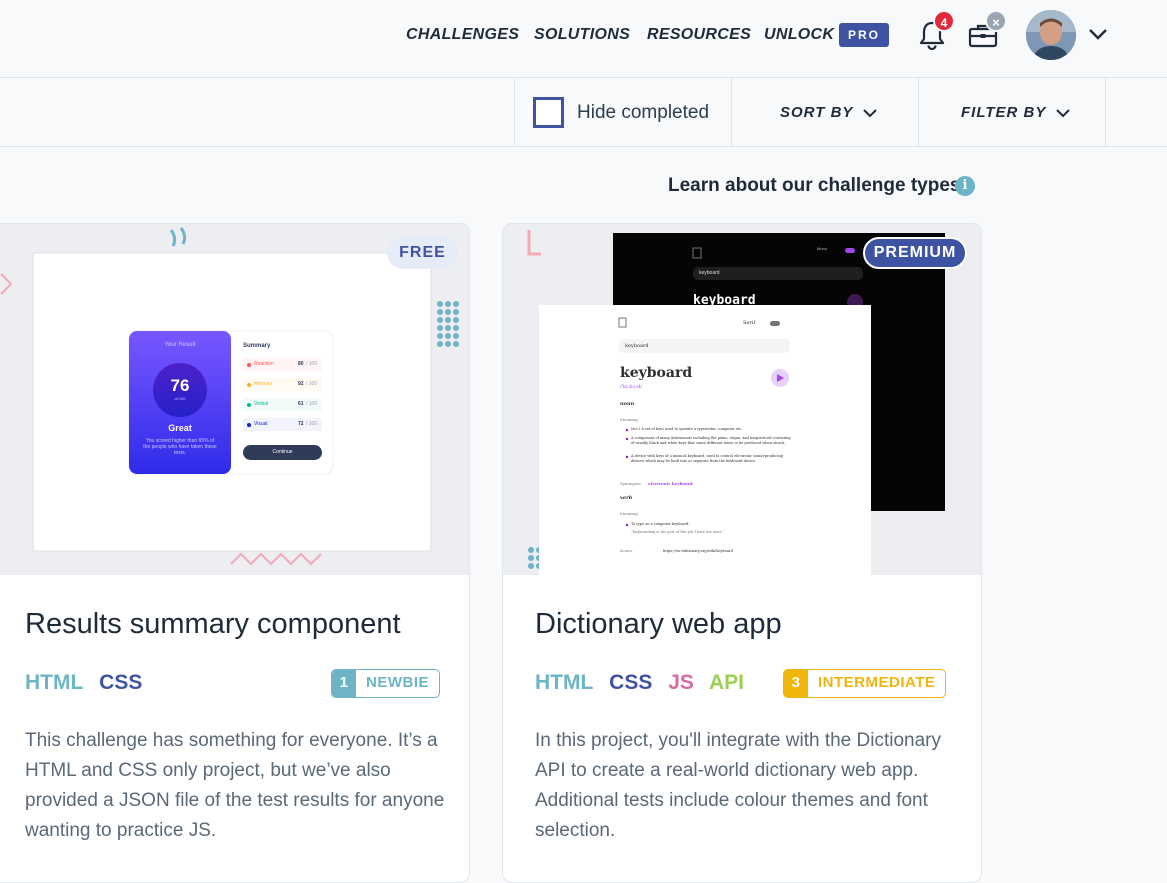 This screenshot has width=1167, height=883. What do you see at coordinates (180, 398) in the screenshot?
I see `preview-score-of: of 100` at bounding box center [180, 398].